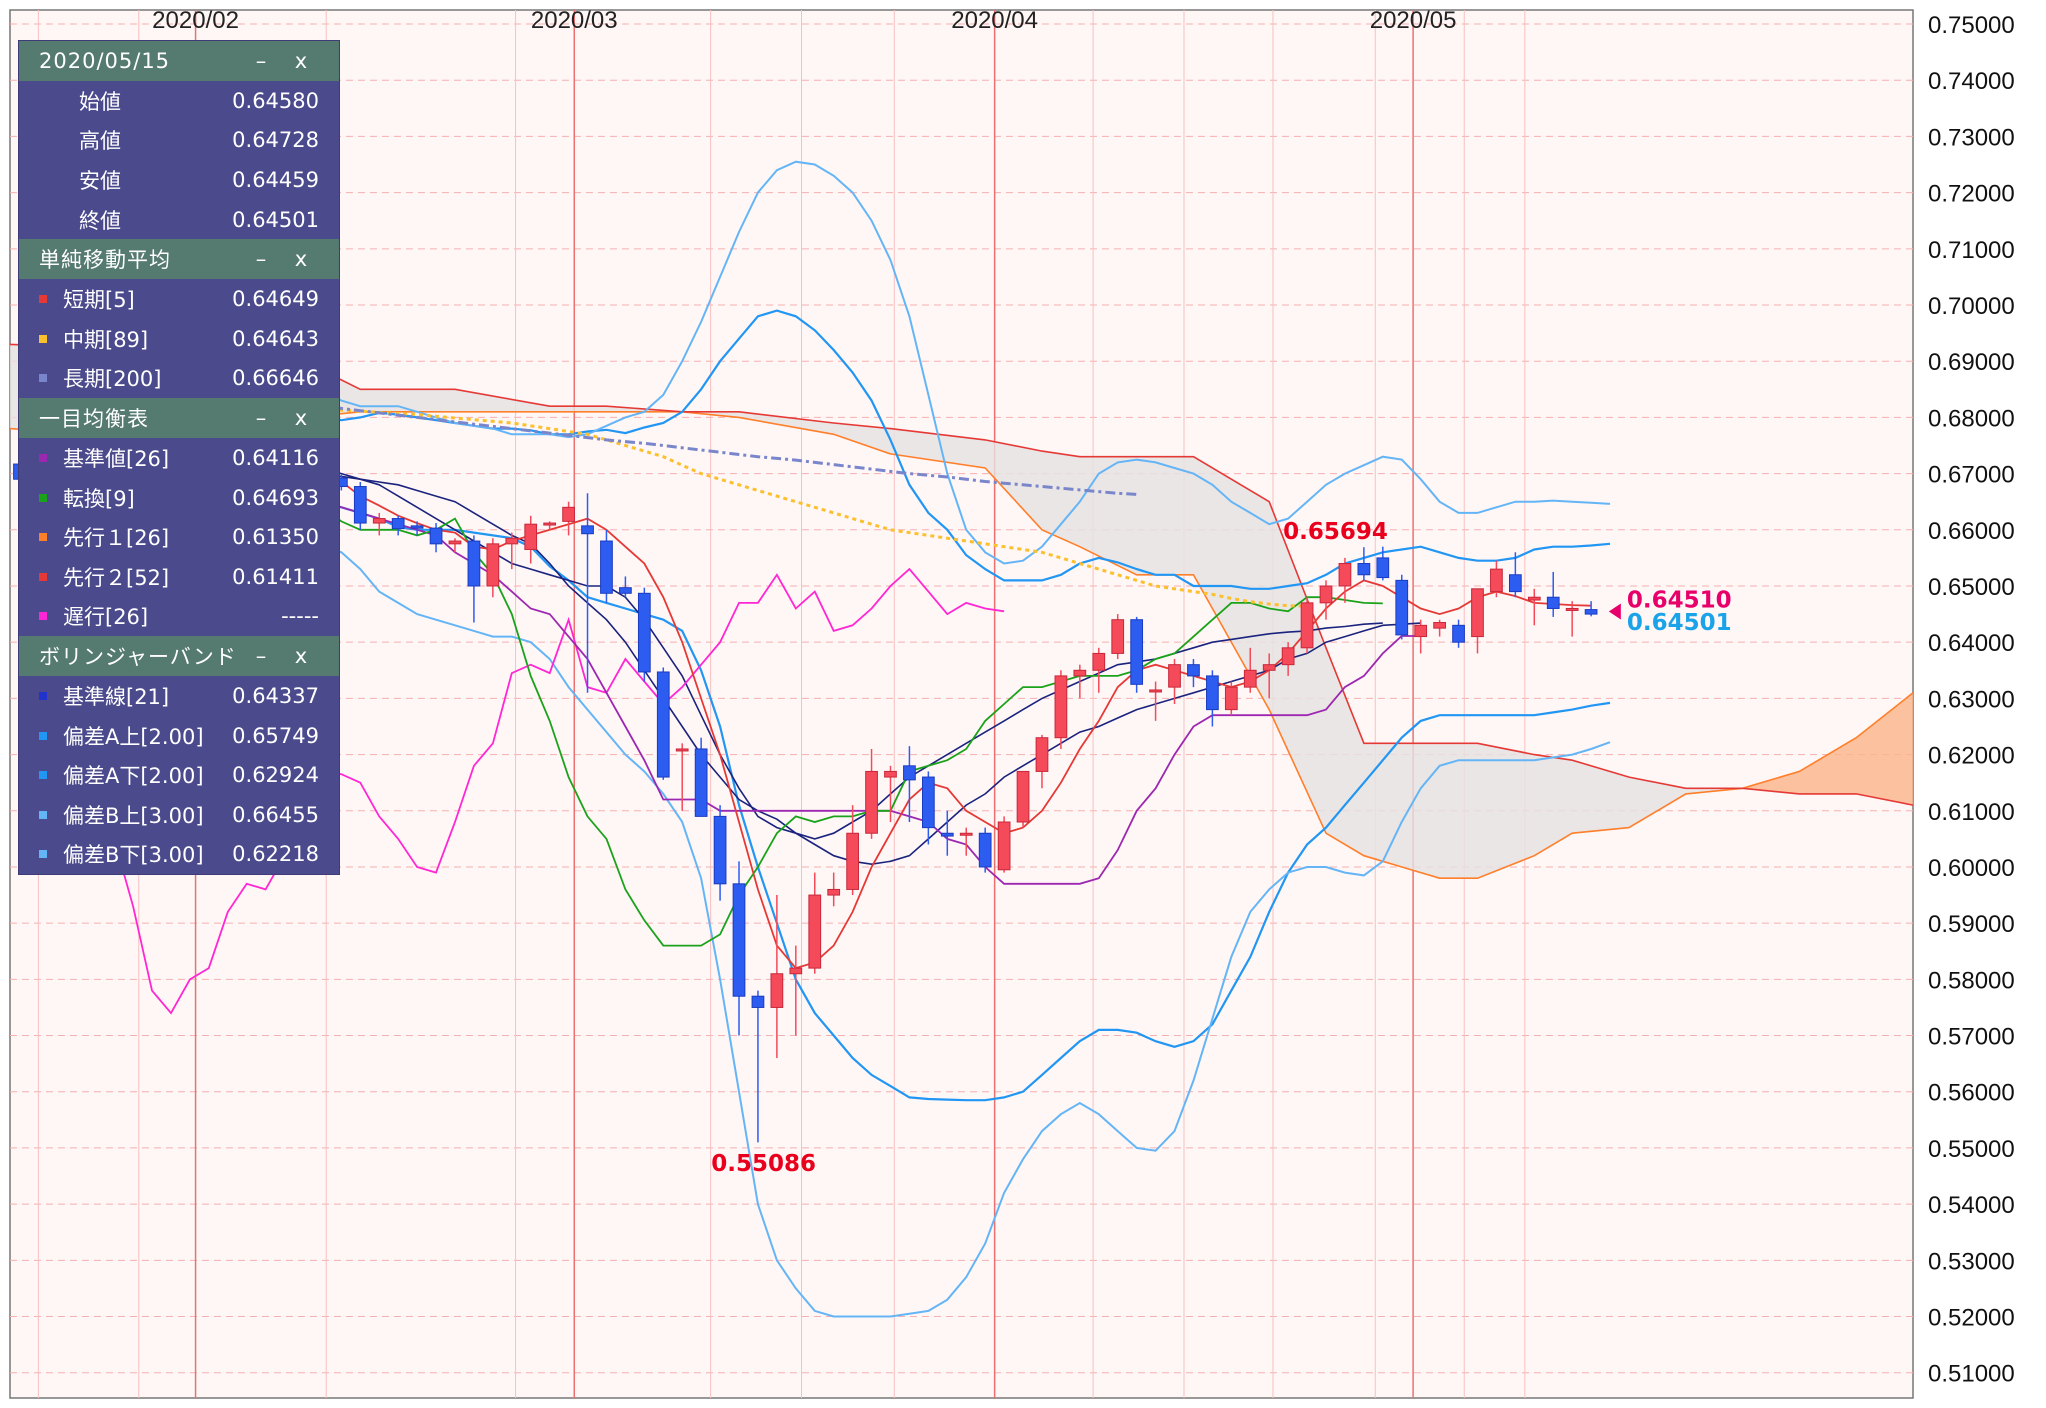 The height and width of the screenshot is (1408, 2046). Describe the element at coordinates (275, 735) in the screenshot. I see `bb-a-upper-value: 0.65749` at that location.